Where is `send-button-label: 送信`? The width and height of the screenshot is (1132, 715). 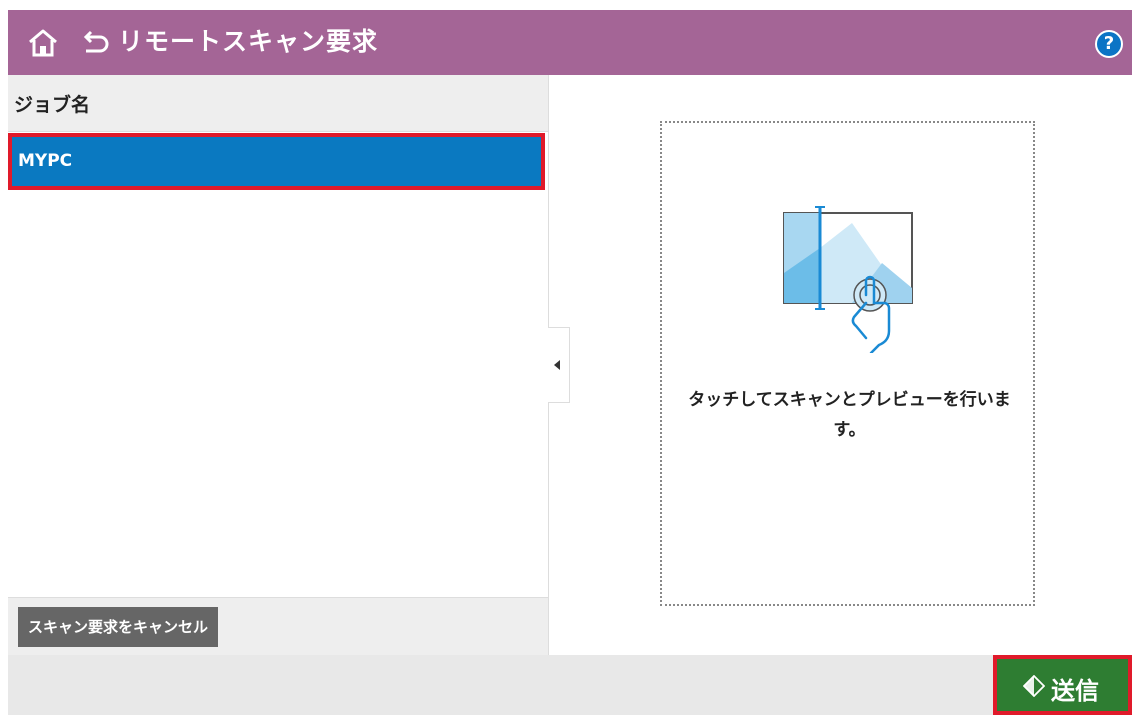
send-button-label: 送信 is located at coordinates (1075, 691).